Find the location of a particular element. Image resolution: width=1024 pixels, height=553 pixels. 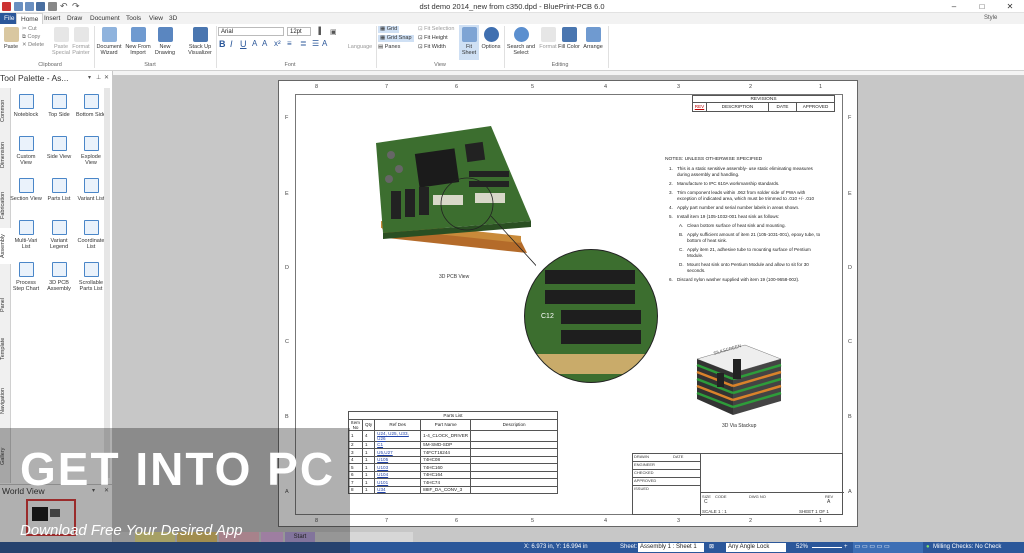

title-block-dwg: DWG NO is located at coordinates (757, 496).